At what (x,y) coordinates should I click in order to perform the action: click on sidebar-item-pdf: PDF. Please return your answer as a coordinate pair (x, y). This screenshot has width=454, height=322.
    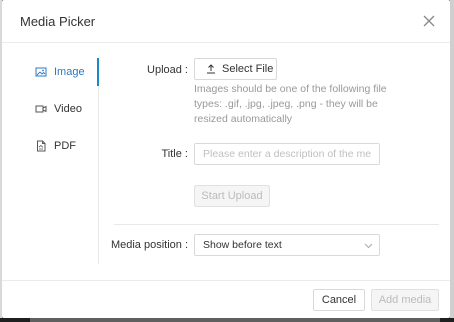
    Looking at the image, I should click on (50, 146).